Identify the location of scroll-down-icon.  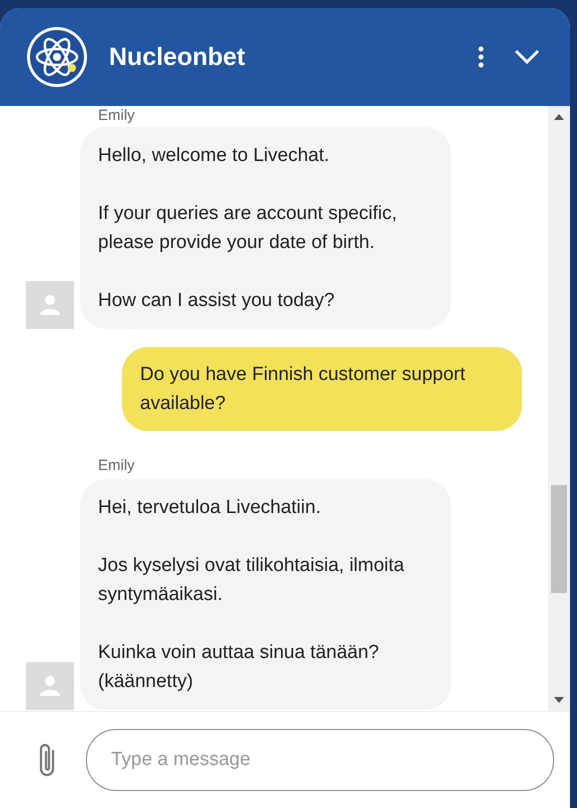
(559, 700).